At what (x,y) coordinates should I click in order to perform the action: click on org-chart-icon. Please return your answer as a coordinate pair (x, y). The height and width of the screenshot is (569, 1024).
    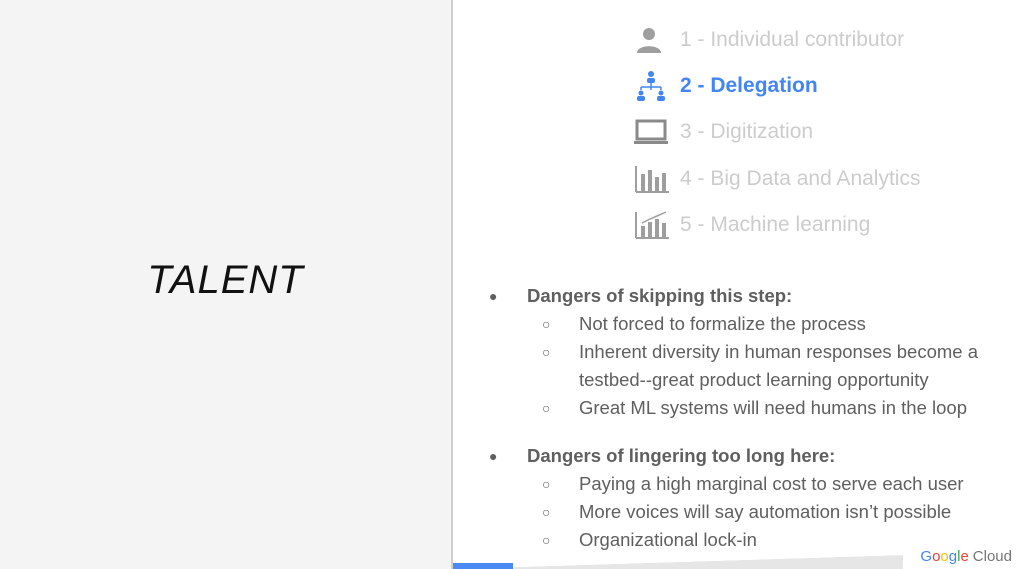
    Looking at the image, I should click on (653, 86).